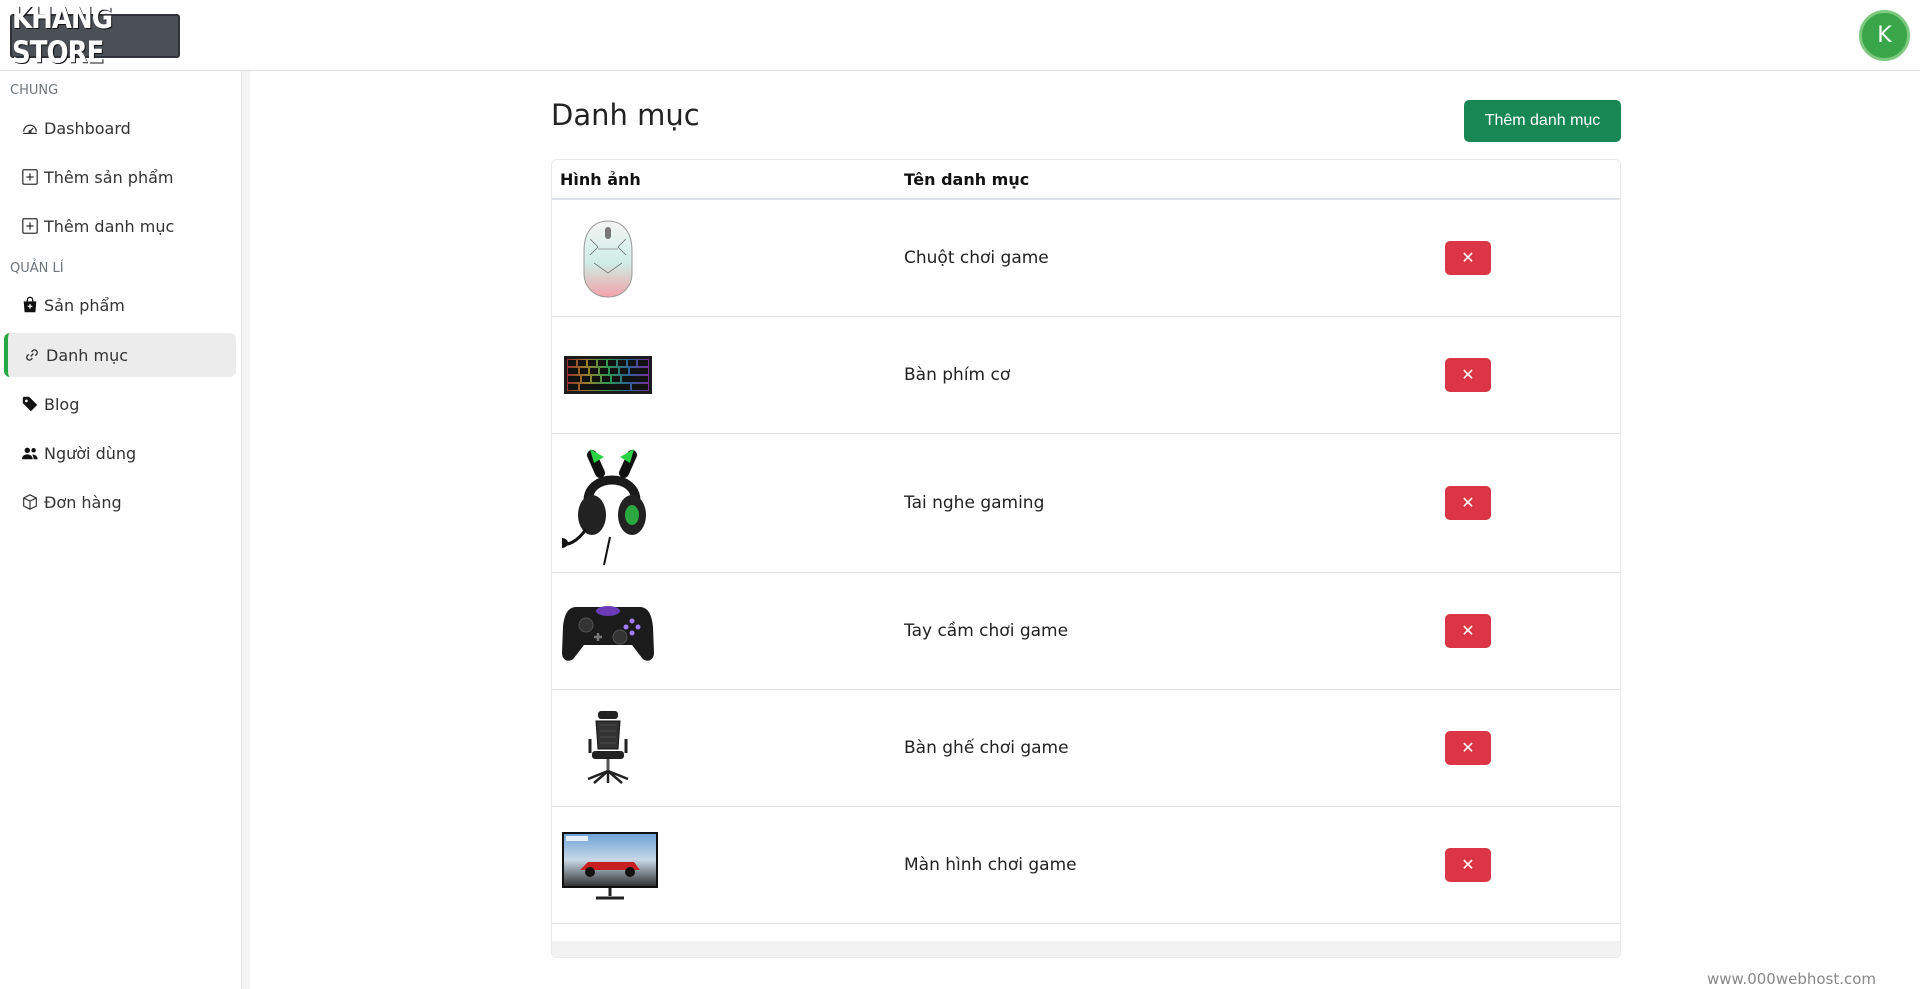 This screenshot has height=989, width=1920. What do you see at coordinates (976, 258) in the screenshot?
I see `category-name: Chuột chơi game` at bounding box center [976, 258].